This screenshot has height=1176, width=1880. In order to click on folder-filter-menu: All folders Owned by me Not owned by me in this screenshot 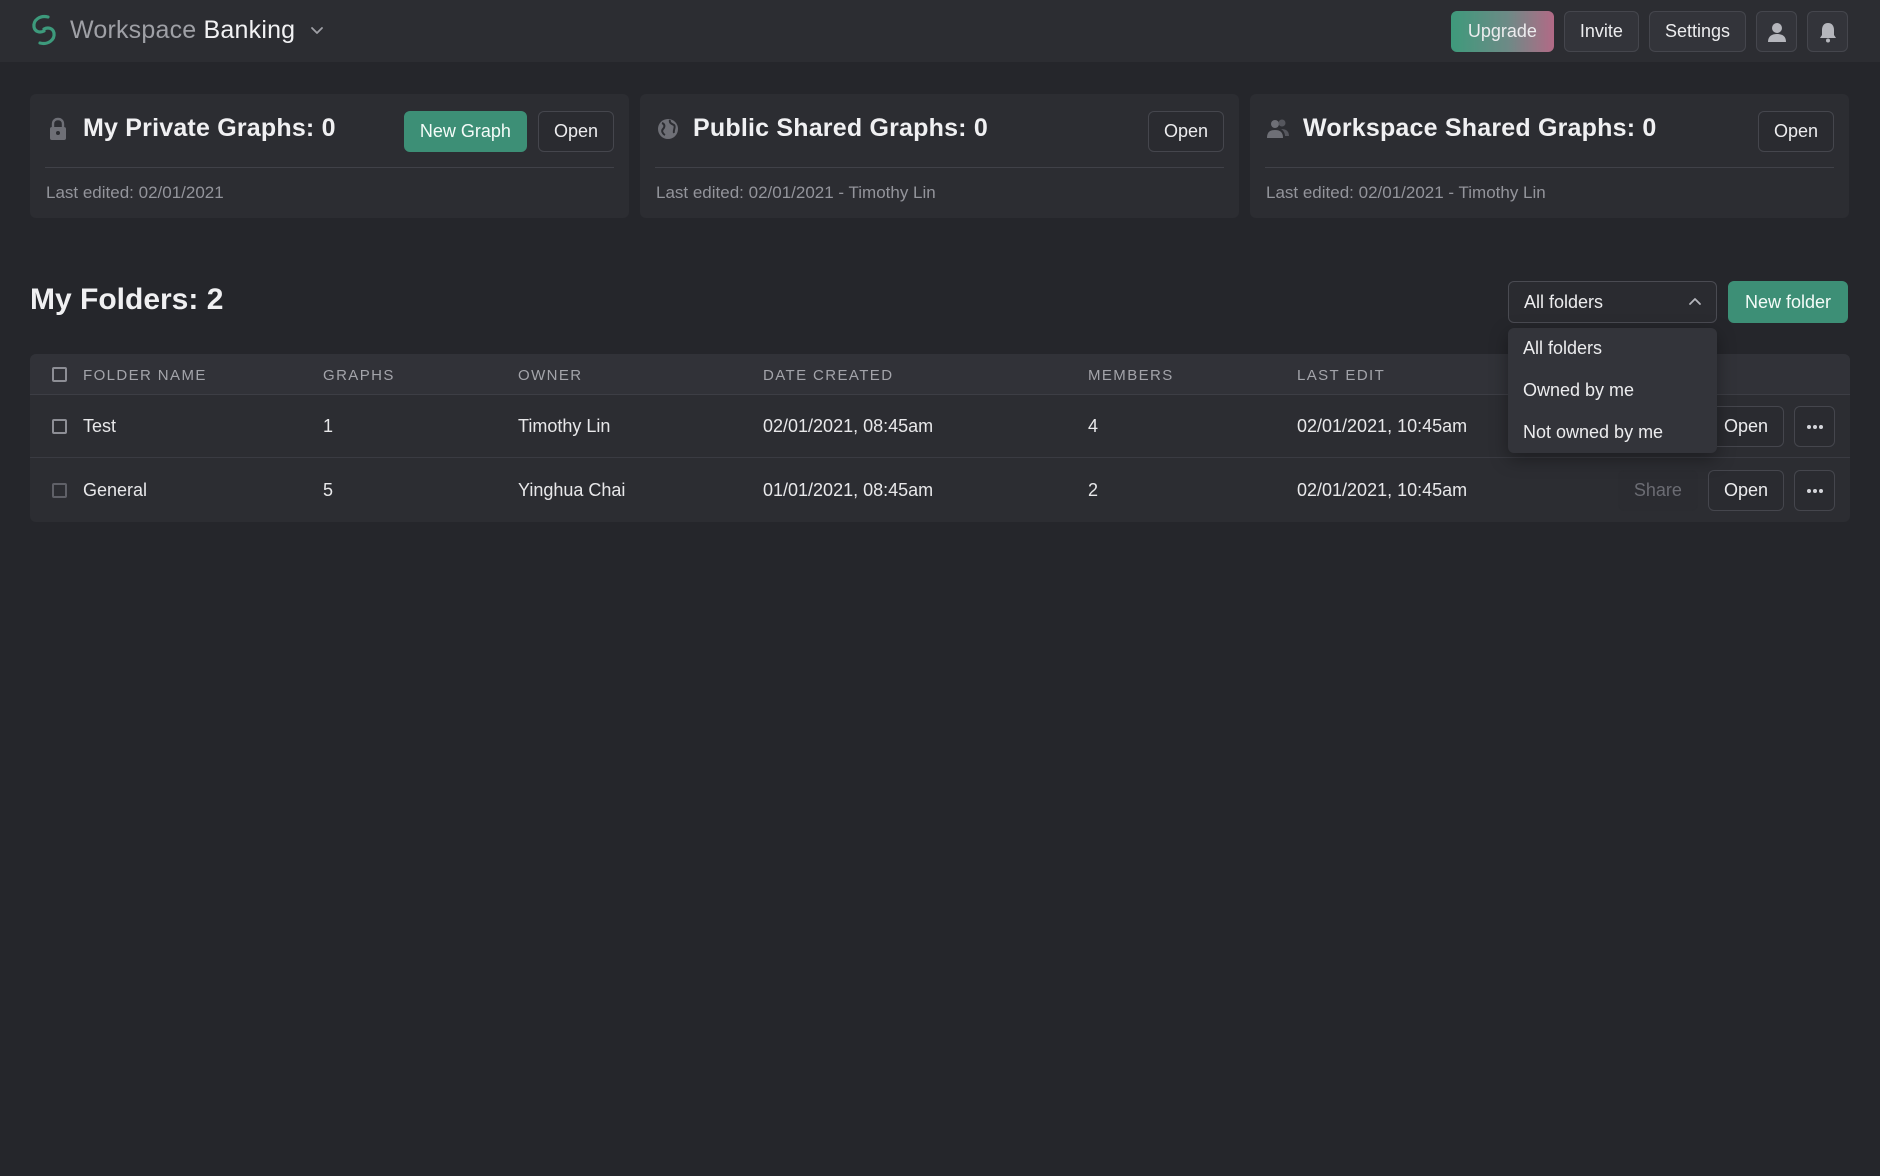, I will do `click(1612, 390)`.